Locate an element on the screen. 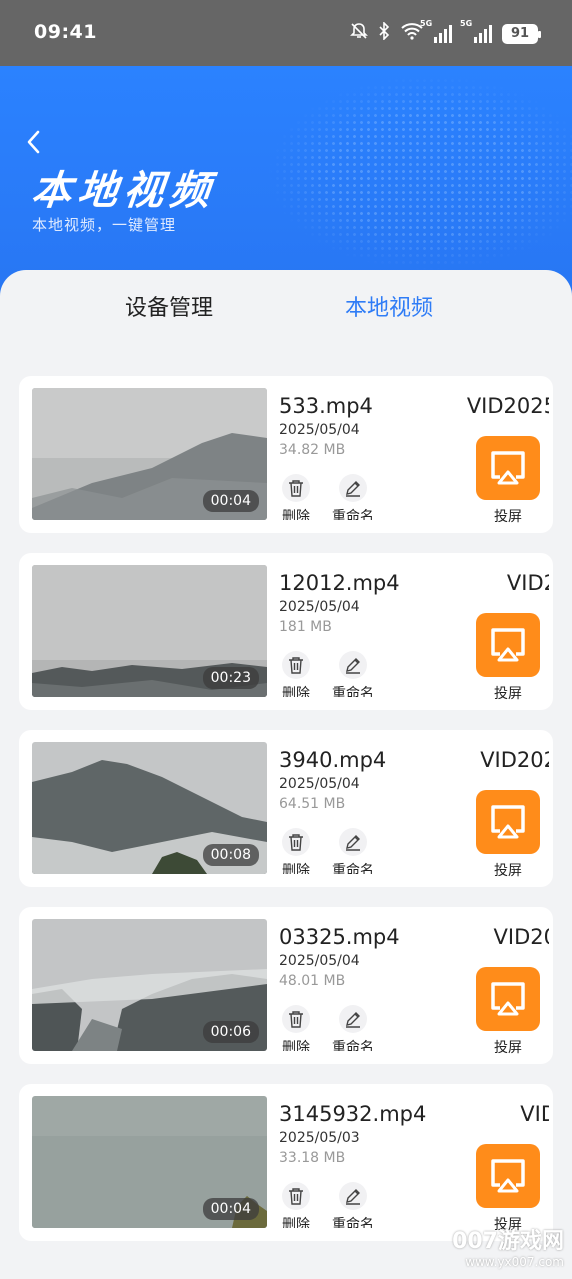  tab-local-video: 本地视频 is located at coordinates (389, 306).